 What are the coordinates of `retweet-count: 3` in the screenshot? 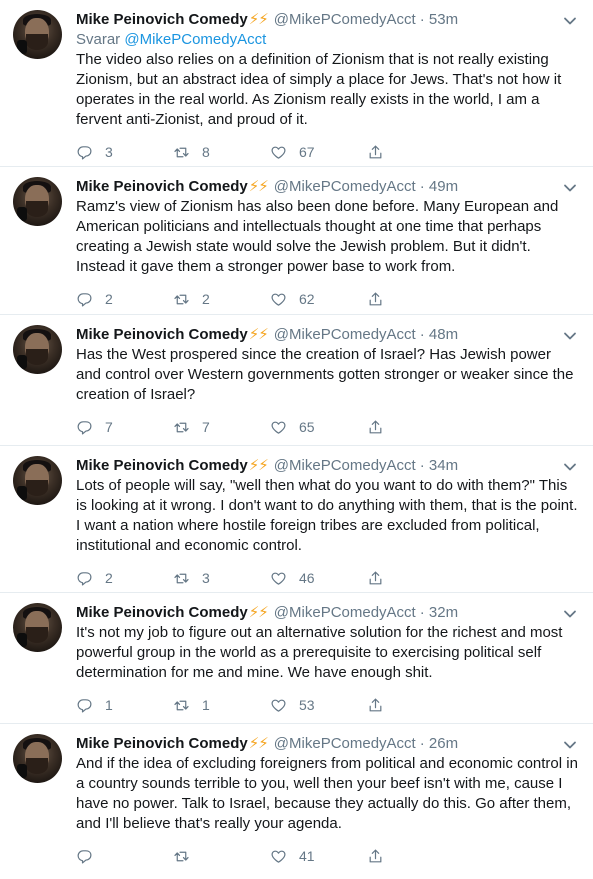 It's located at (206, 578).